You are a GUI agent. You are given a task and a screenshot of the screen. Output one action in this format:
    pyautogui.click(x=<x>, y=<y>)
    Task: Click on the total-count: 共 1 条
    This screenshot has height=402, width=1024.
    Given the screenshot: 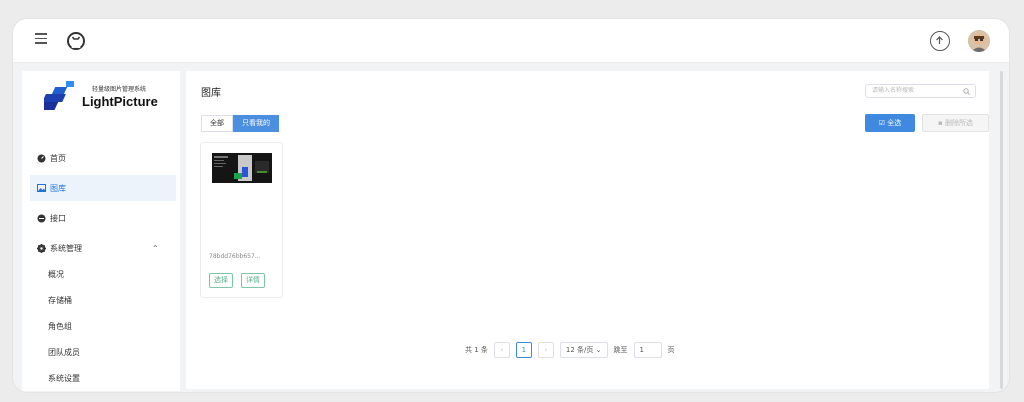 What is the action you would take?
    pyautogui.click(x=476, y=350)
    